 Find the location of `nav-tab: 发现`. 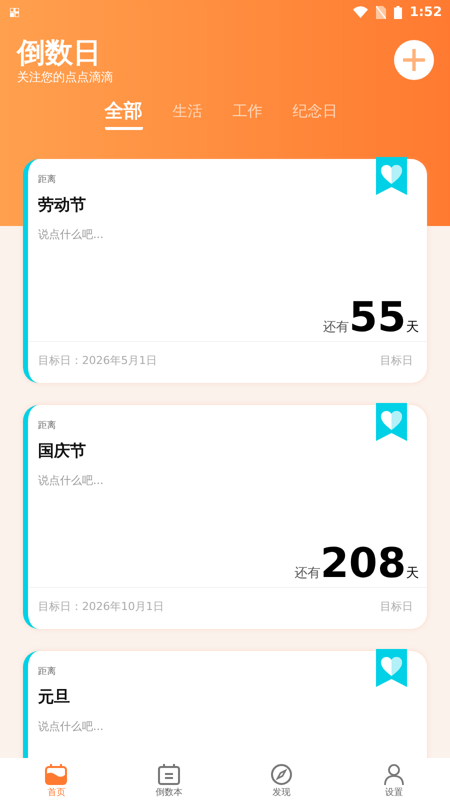

nav-tab: 发现 is located at coordinates (281, 779).